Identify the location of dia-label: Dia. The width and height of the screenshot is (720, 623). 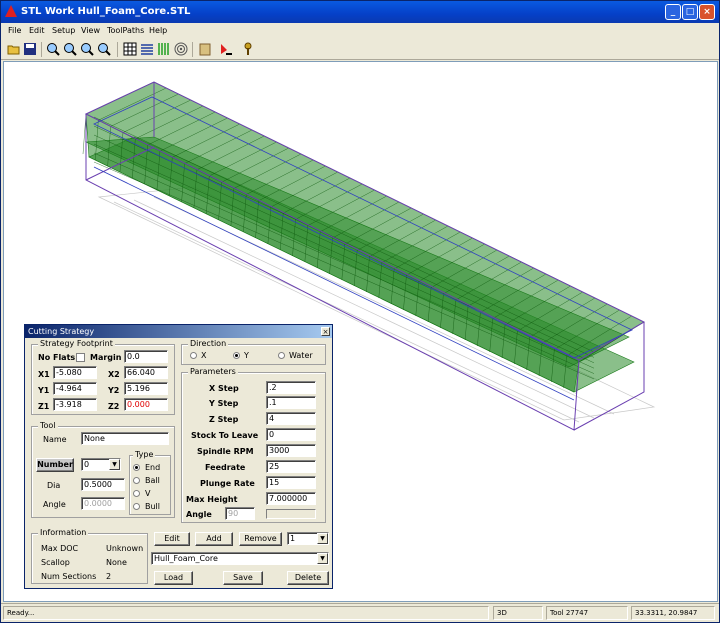
(54, 485).